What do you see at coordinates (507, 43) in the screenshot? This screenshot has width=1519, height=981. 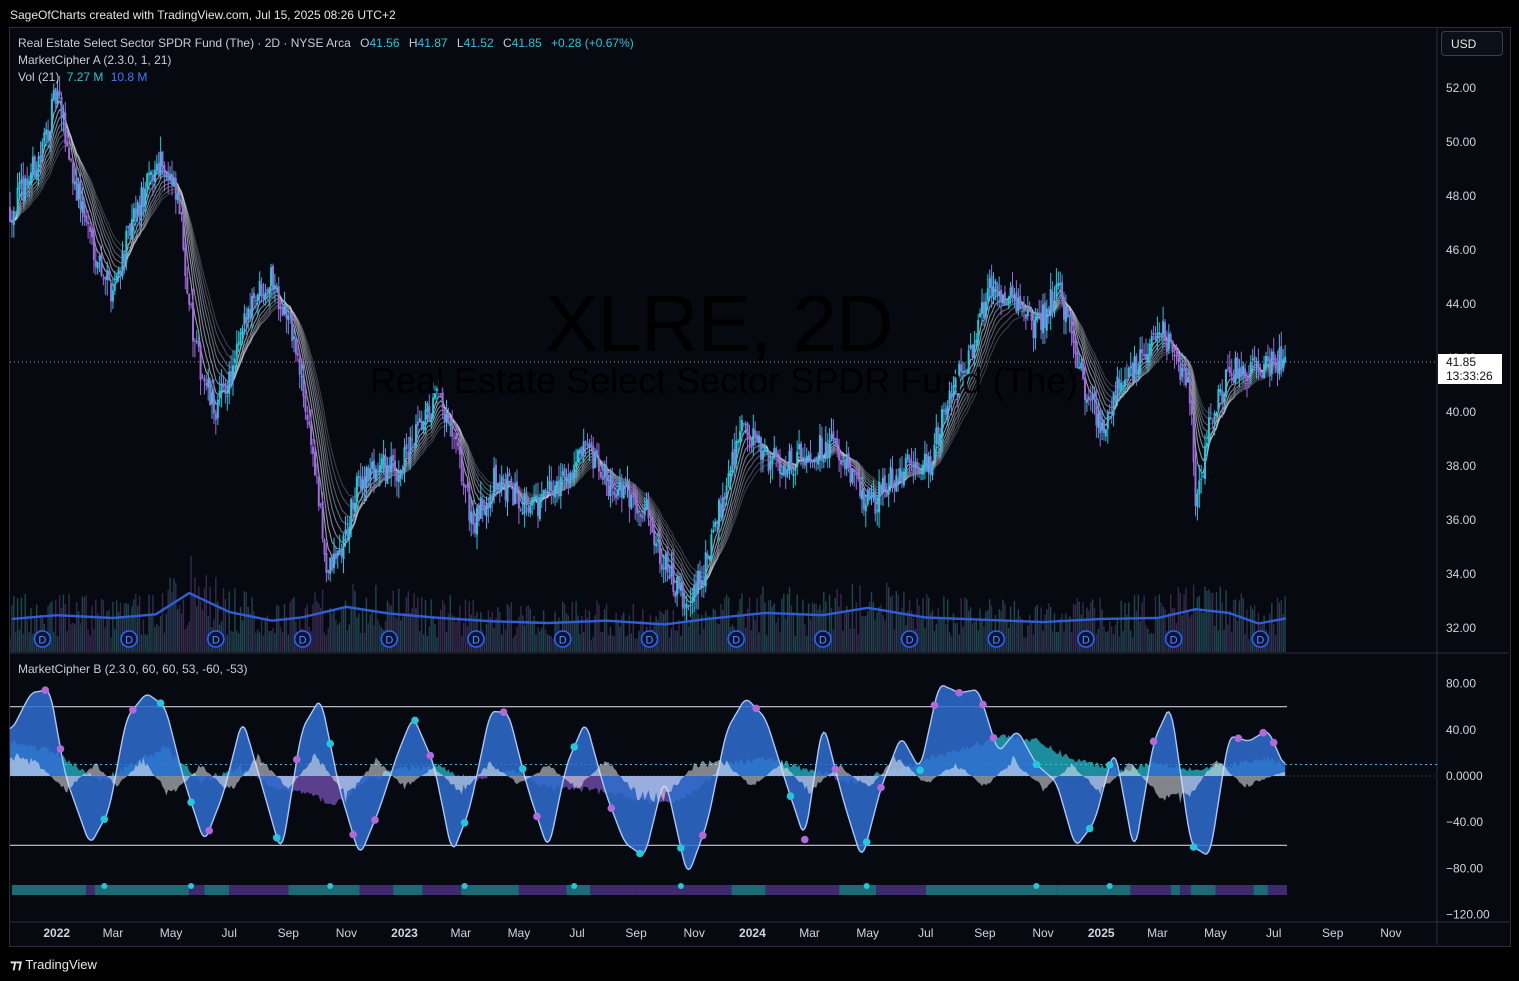 I see `legend-close-label: C` at bounding box center [507, 43].